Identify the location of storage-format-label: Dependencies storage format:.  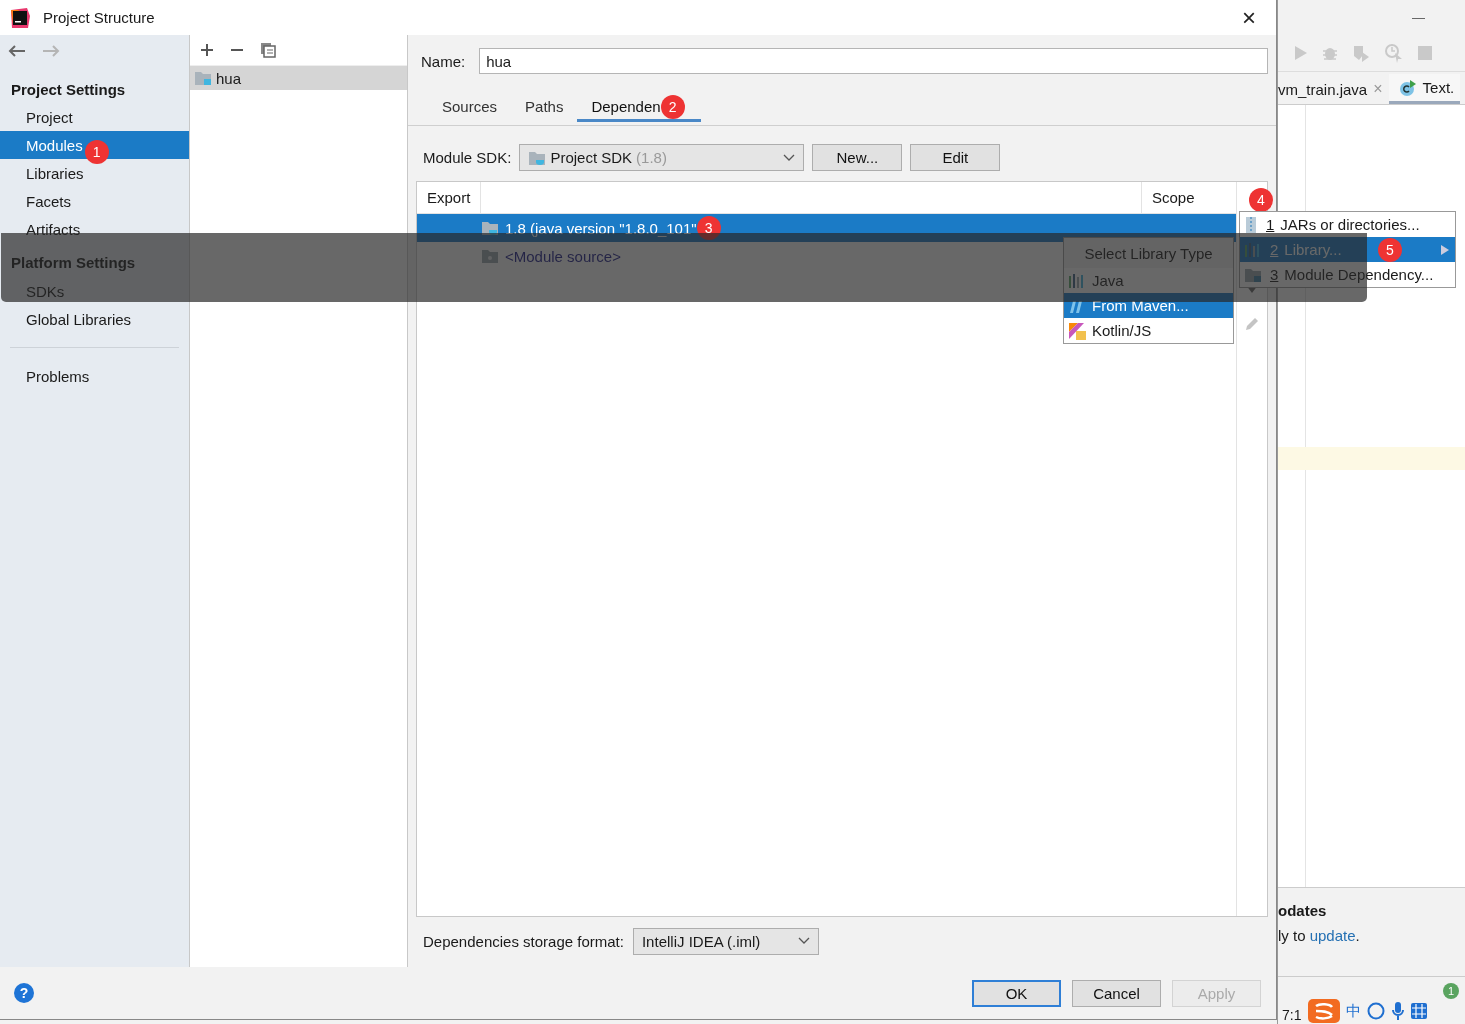
(523, 941).